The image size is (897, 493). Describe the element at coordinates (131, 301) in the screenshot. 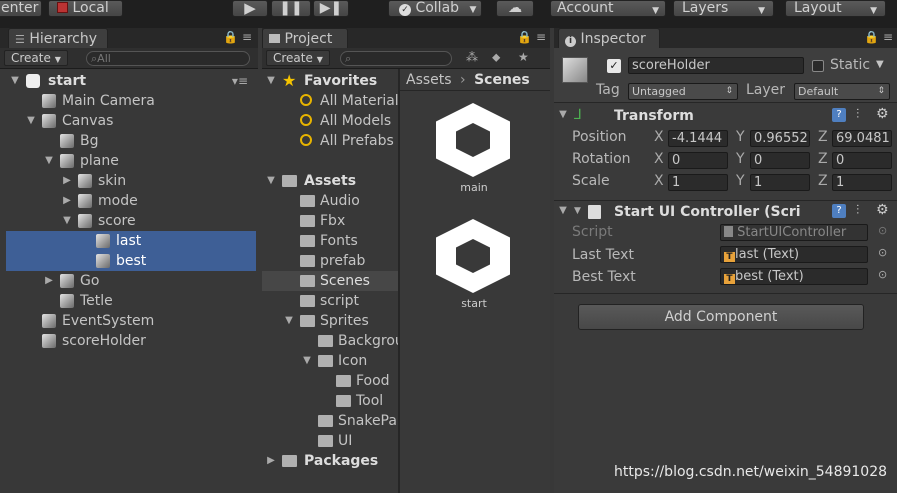

I see `hierarchy-item: Tetle` at that location.